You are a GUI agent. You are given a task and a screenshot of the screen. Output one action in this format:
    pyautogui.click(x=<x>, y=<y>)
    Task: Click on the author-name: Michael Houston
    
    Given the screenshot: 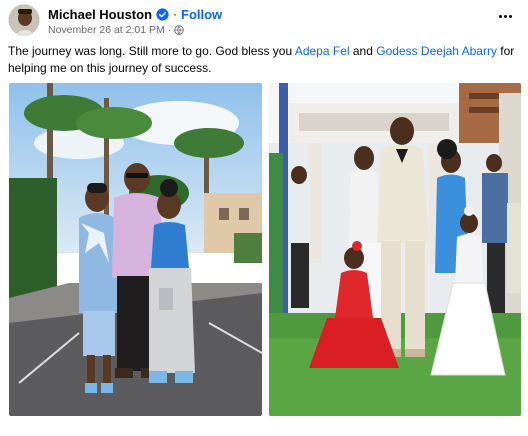 What is the action you would take?
    pyautogui.click(x=100, y=14)
    